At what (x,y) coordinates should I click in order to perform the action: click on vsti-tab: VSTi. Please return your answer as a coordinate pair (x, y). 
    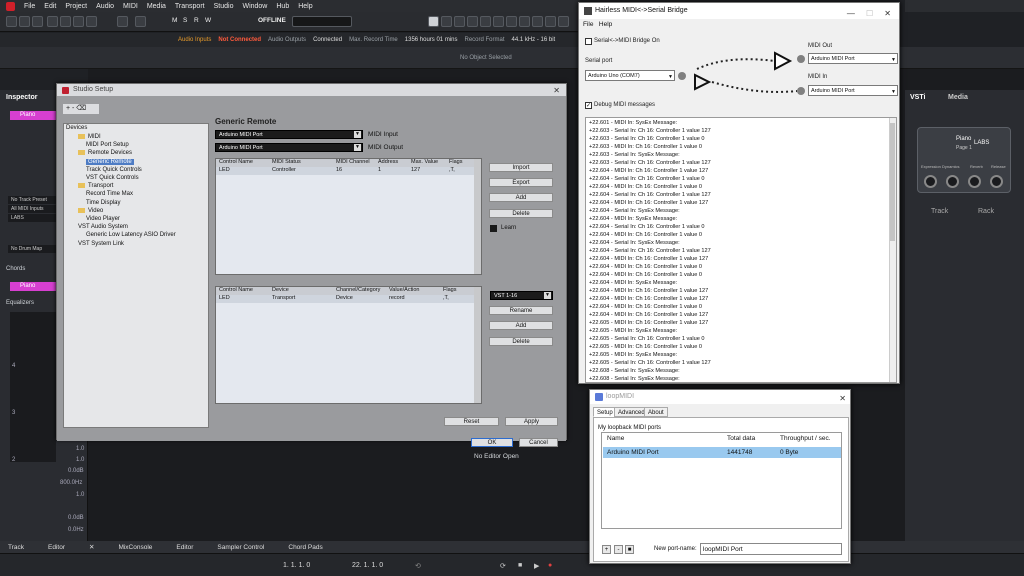
    Looking at the image, I should click on (917, 97).